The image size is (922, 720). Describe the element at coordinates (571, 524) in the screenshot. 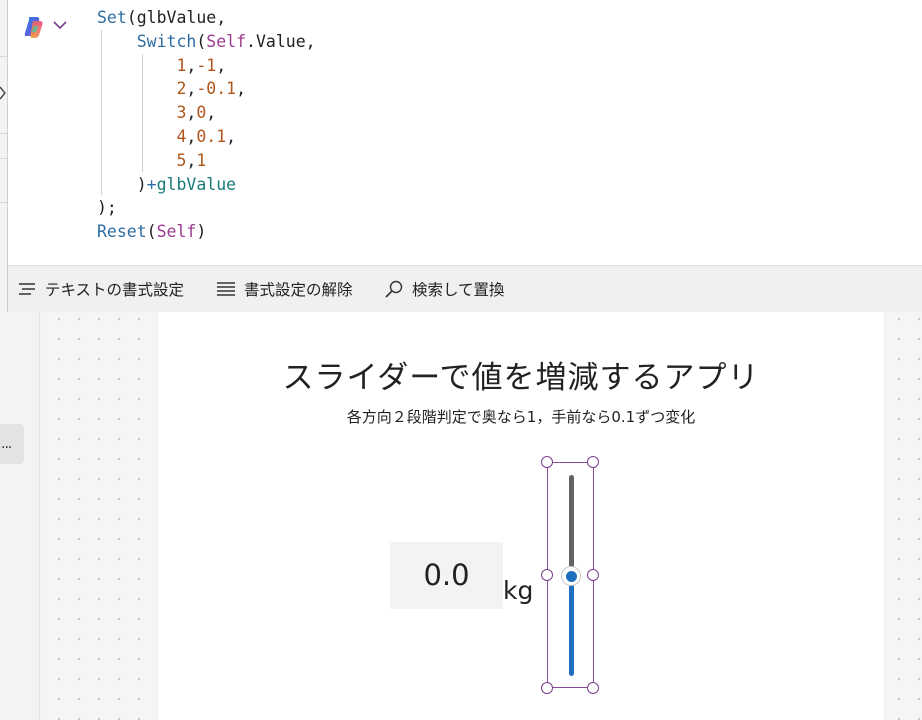

I see `slider-rail` at that location.